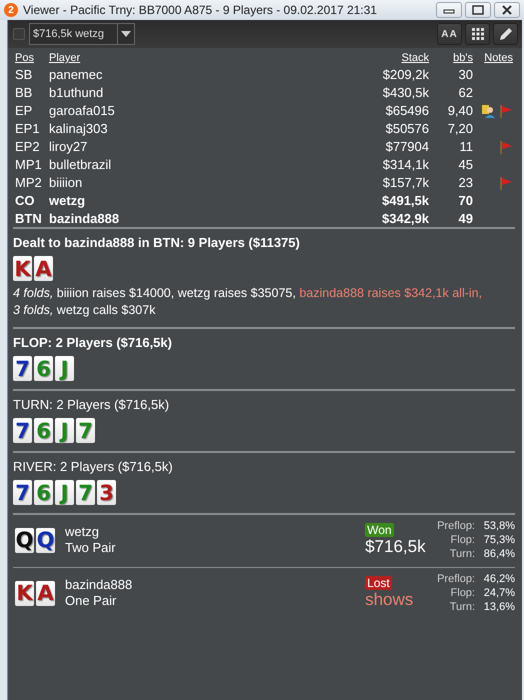 The width and height of the screenshot is (524, 700). I want to click on player-cell-text: bulletbrazil, so click(80, 164).